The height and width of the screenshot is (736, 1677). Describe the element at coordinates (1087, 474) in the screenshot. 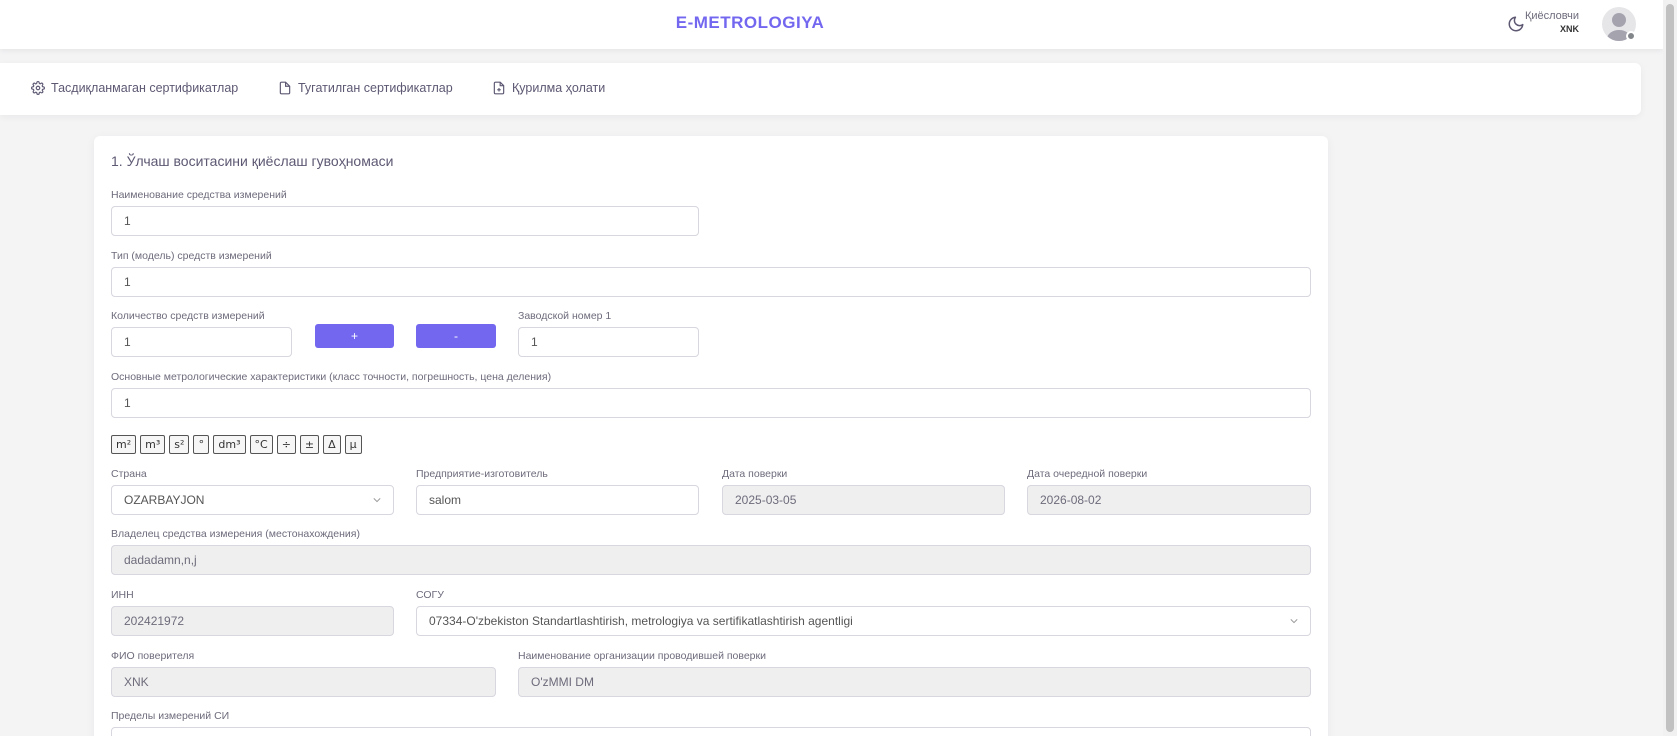

I see `next-date-label: Дата очередной поверки` at that location.